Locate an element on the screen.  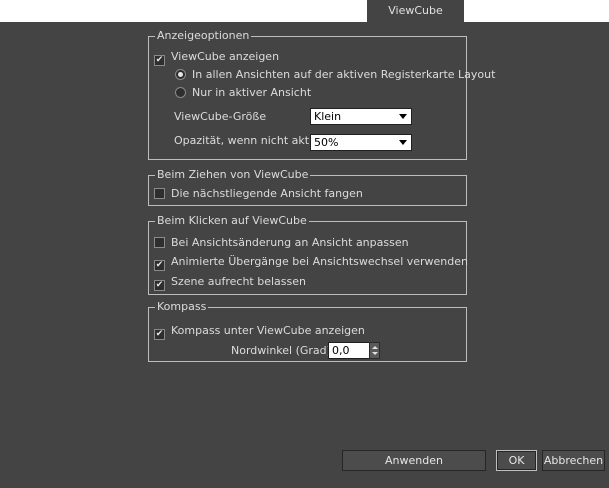
north-angle-input: 0,0 is located at coordinates (349, 350).